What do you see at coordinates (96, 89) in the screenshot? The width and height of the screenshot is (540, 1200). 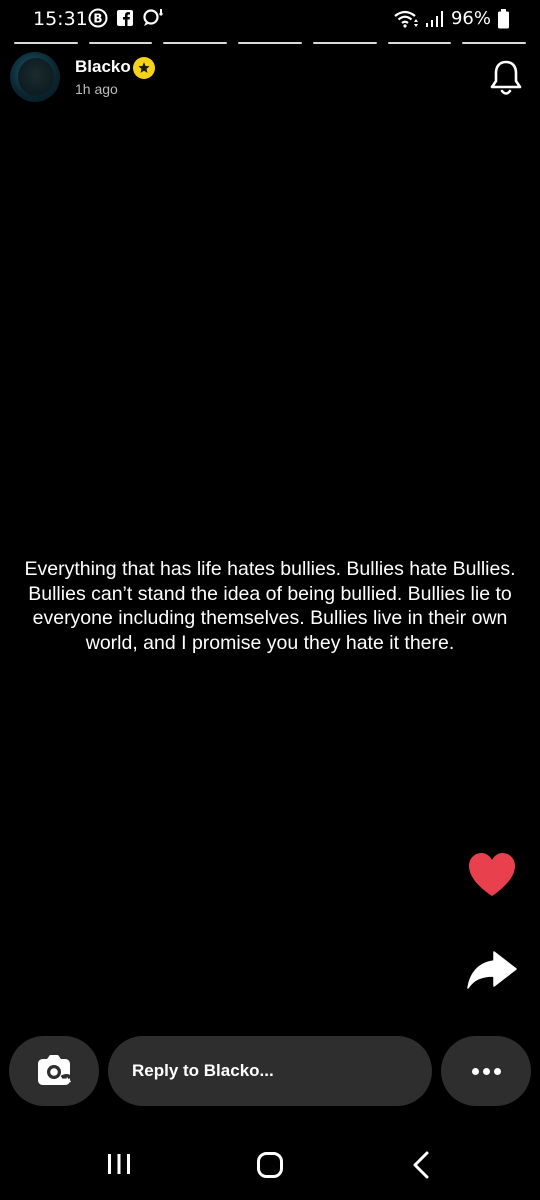 I see `timestamp: 1h ago` at bounding box center [96, 89].